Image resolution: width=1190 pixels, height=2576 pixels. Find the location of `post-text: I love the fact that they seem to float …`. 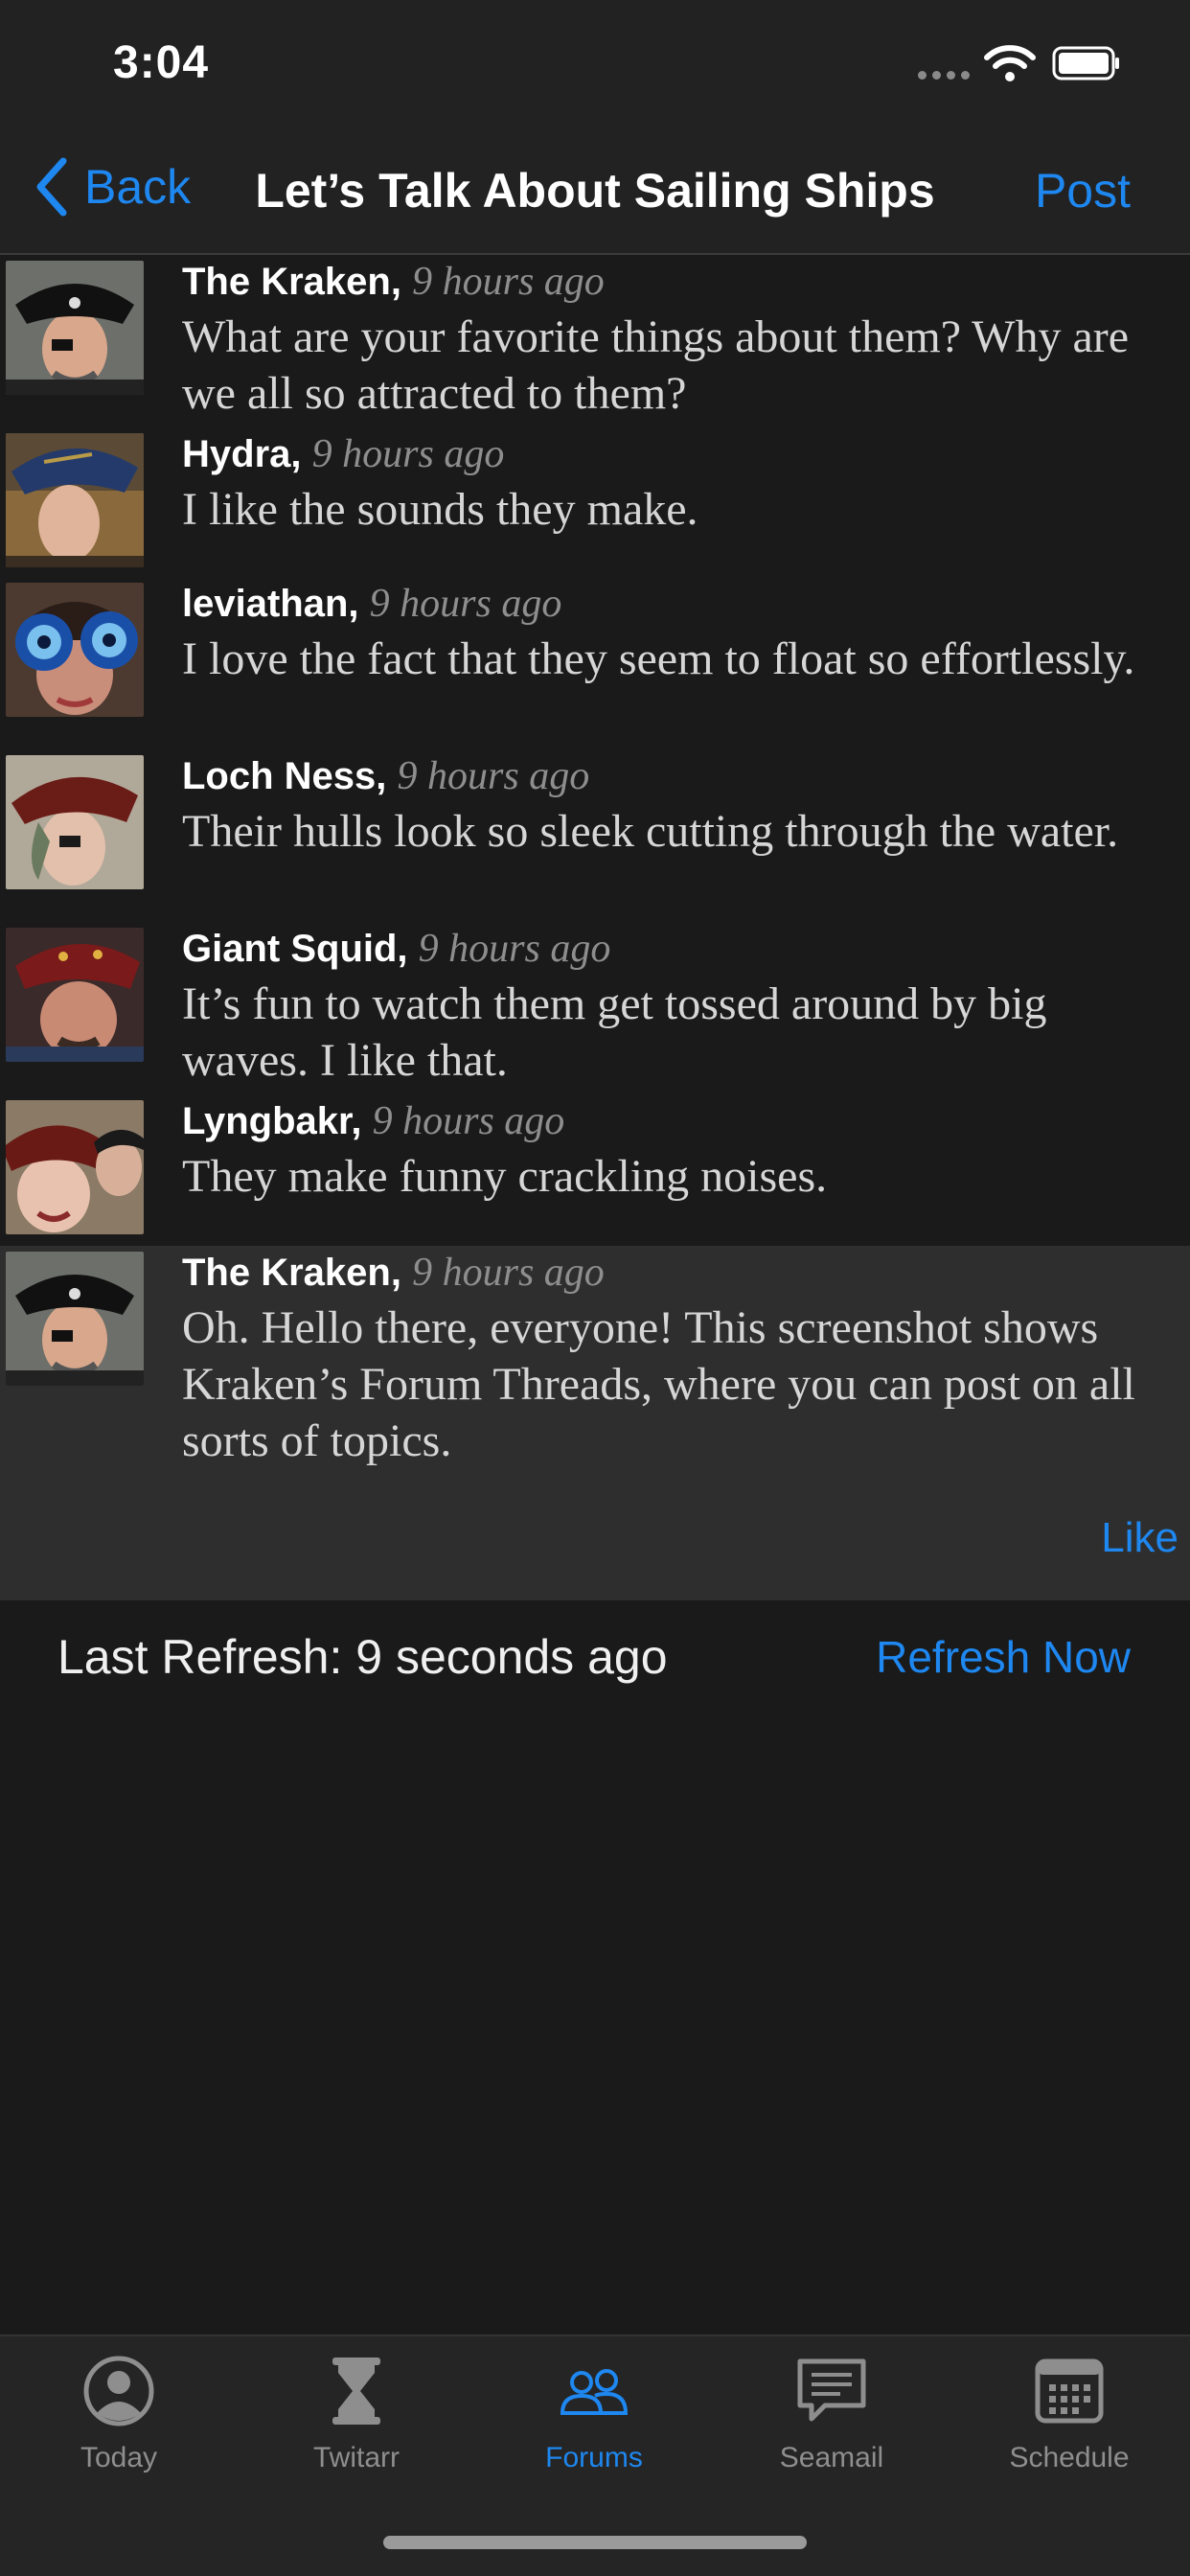

post-text: I love the fact that they seem to float … is located at coordinates (658, 658).